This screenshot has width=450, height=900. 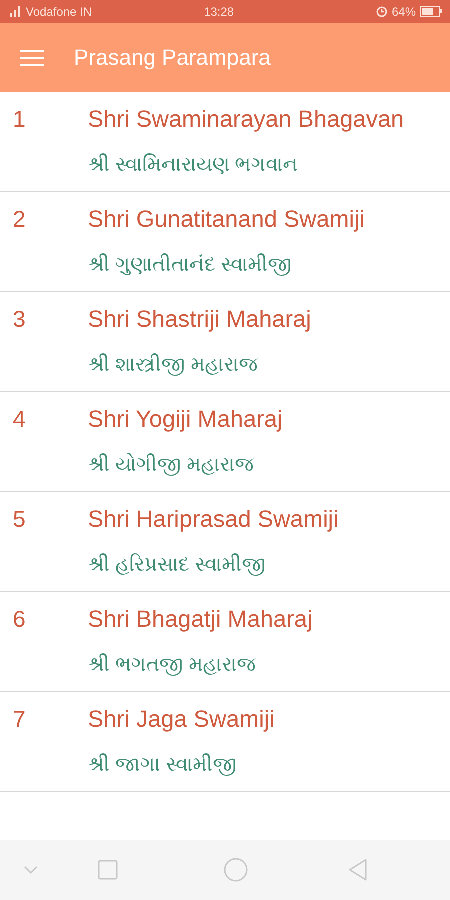 I want to click on item-title: Shri Swaminarayan Bhagavan, so click(x=246, y=119).